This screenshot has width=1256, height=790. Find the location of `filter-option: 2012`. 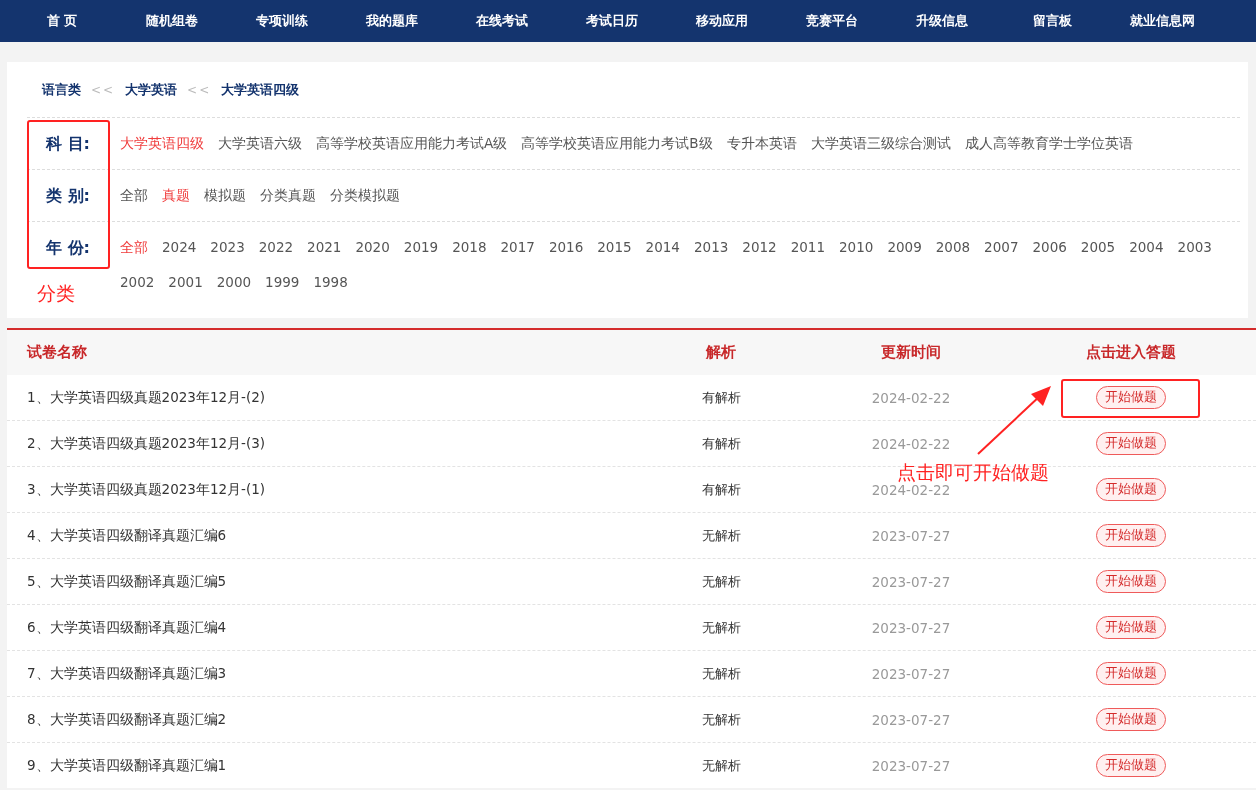

filter-option: 2012 is located at coordinates (759, 247).